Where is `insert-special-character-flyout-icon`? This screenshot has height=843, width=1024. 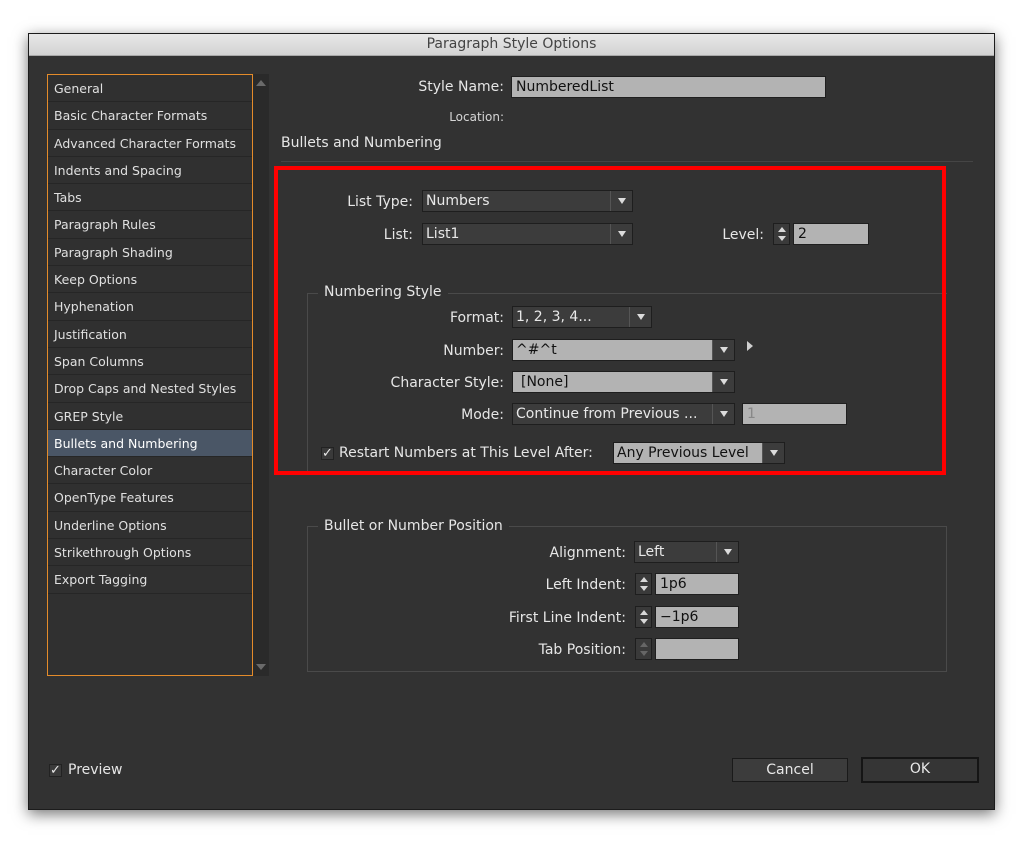 insert-special-character-flyout-icon is located at coordinates (750, 346).